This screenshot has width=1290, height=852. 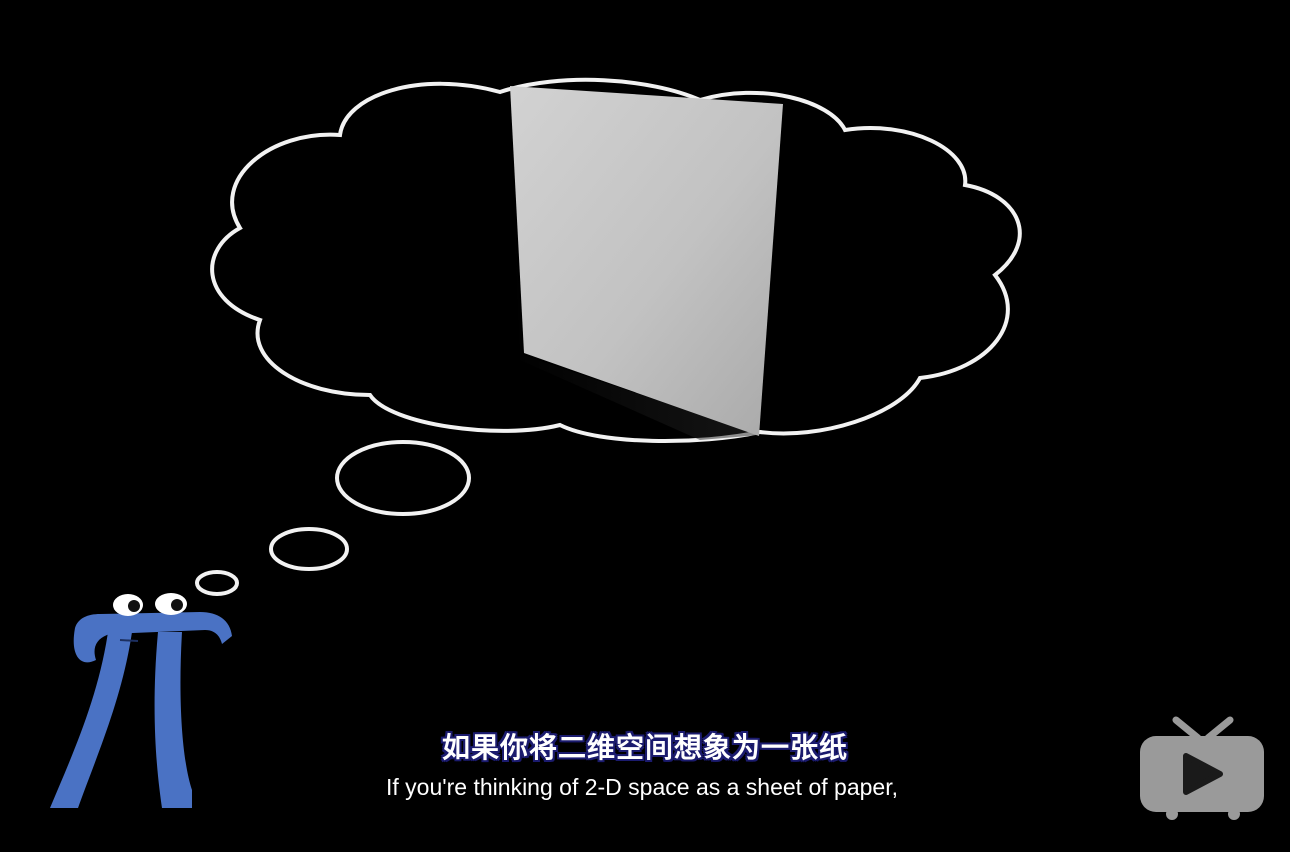 What do you see at coordinates (309, 549) in the screenshot?
I see `thought-bubble-medium` at bounding box center [309, 549].